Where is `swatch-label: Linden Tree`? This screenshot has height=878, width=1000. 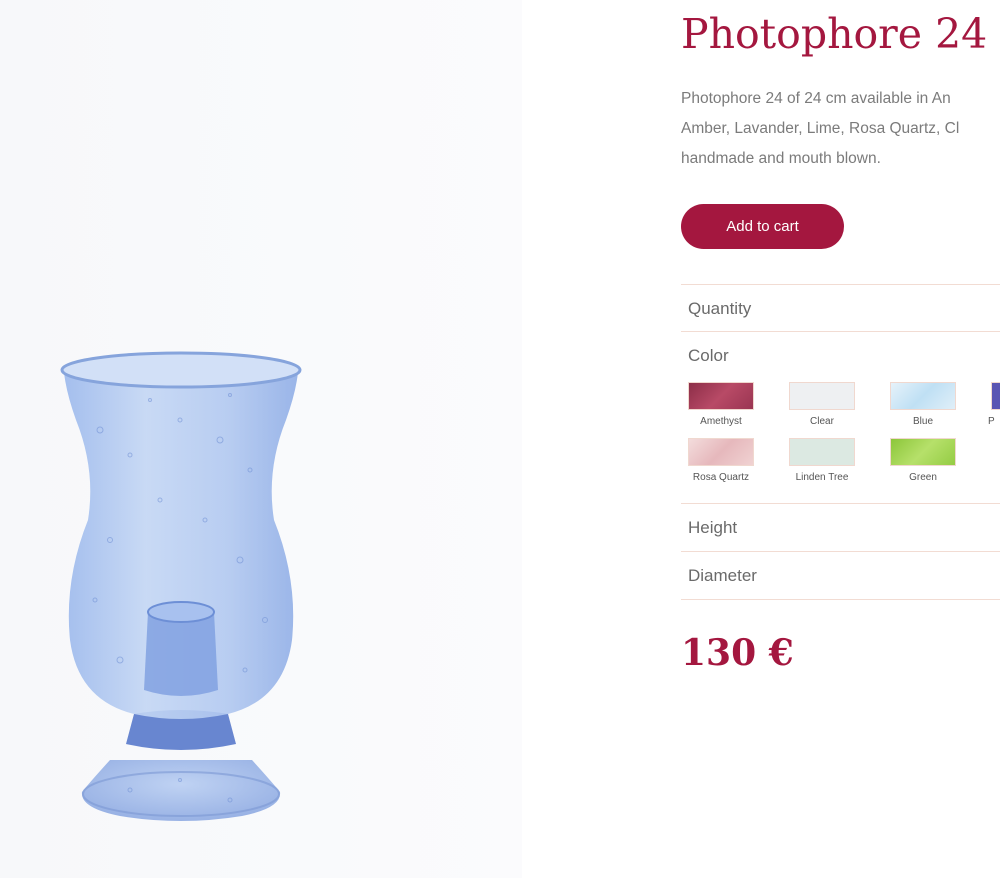
swatch-label: Linden Tree is located at coordinates (822, 477).